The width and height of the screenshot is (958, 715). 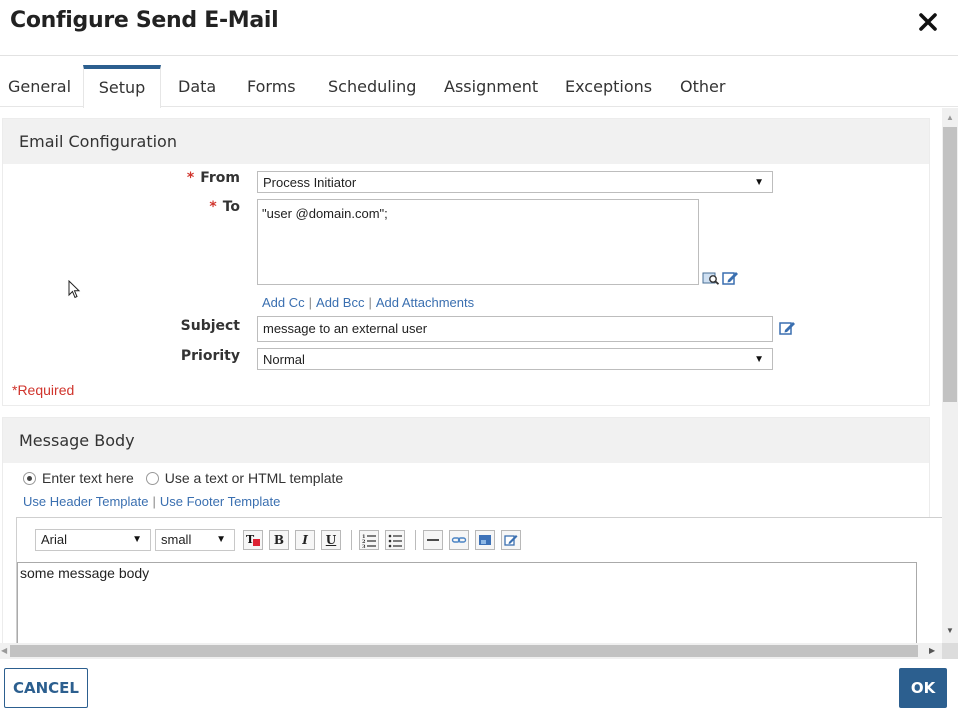 What do you see at coordinates (210, 356) in the screenshot?
I see `priority-label: Priority` at bounding box center [210, 356].